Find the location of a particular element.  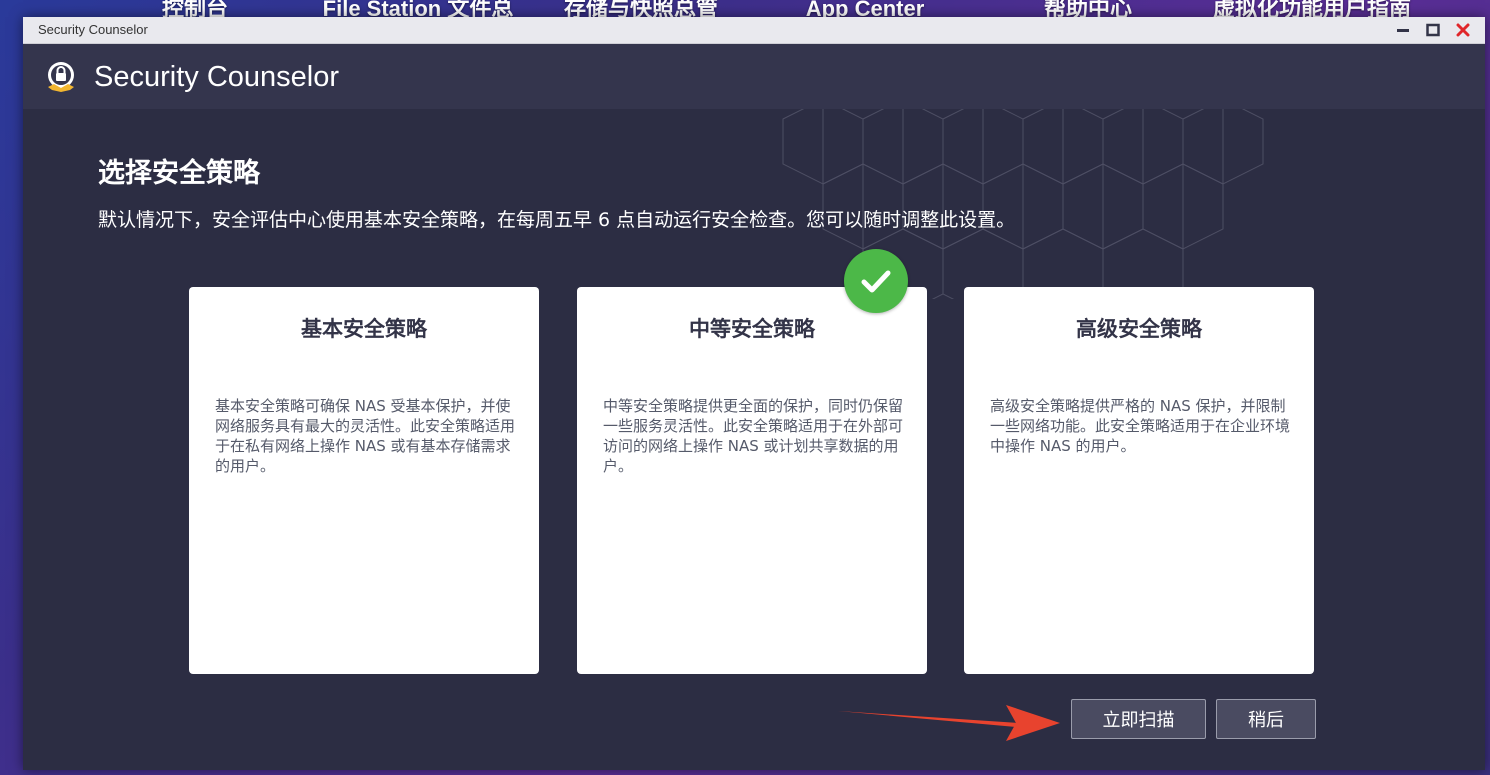

red-arrow-annotation is located at coordinates (949, 723).